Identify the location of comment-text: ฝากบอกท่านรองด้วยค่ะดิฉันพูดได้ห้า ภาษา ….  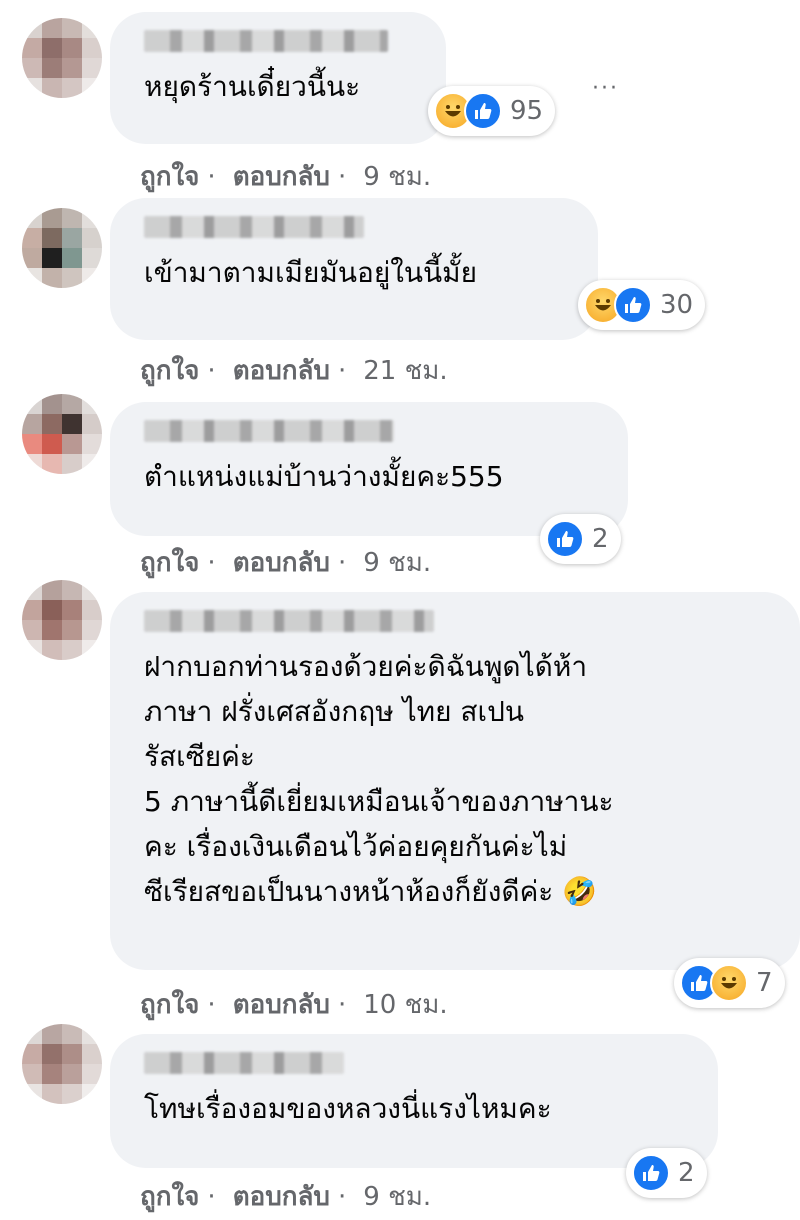
(379, 779).